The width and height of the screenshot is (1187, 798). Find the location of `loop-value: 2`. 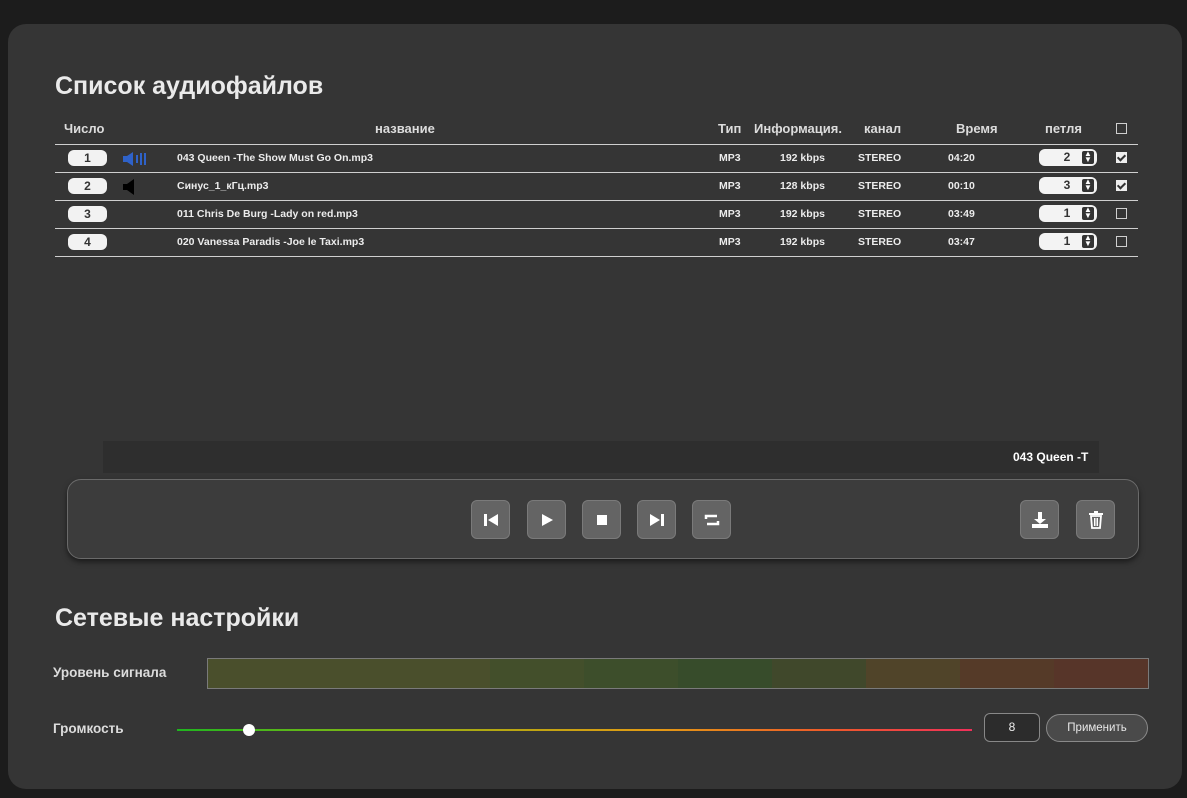

loop-value: 2 is located at coordinates (1067, 157).